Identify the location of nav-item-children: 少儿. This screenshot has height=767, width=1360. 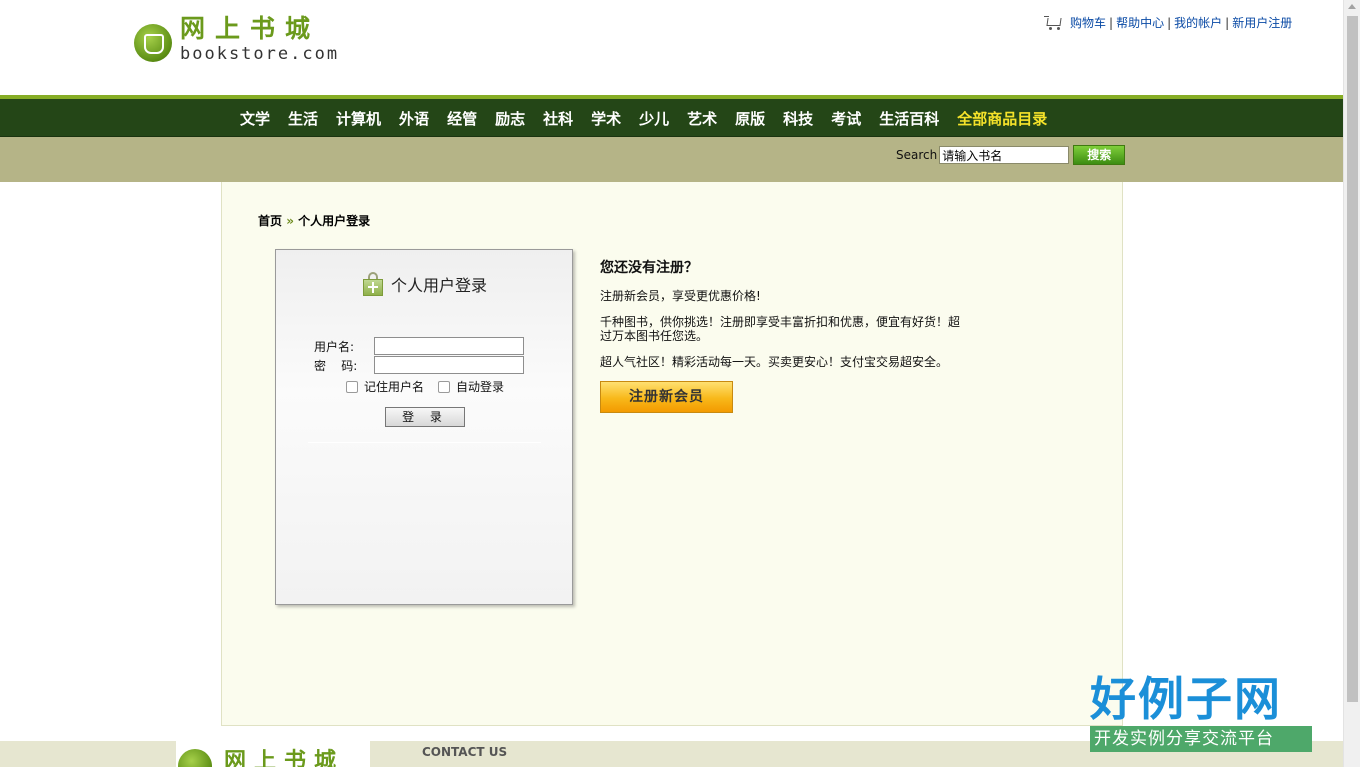
(654, 118).